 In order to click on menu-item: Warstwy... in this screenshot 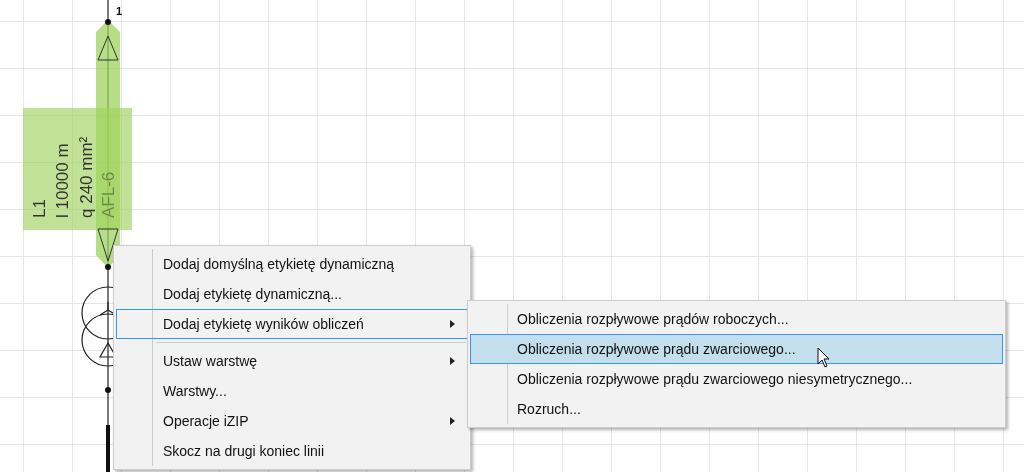, I will do `click(292, 391)`.